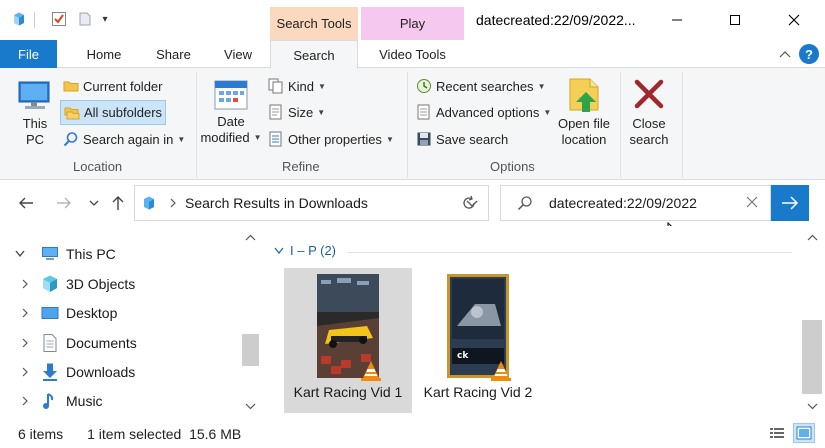  Describe the element at coordinates (349, 327) in the screenshot. I see `video-thumbnail` at that location.